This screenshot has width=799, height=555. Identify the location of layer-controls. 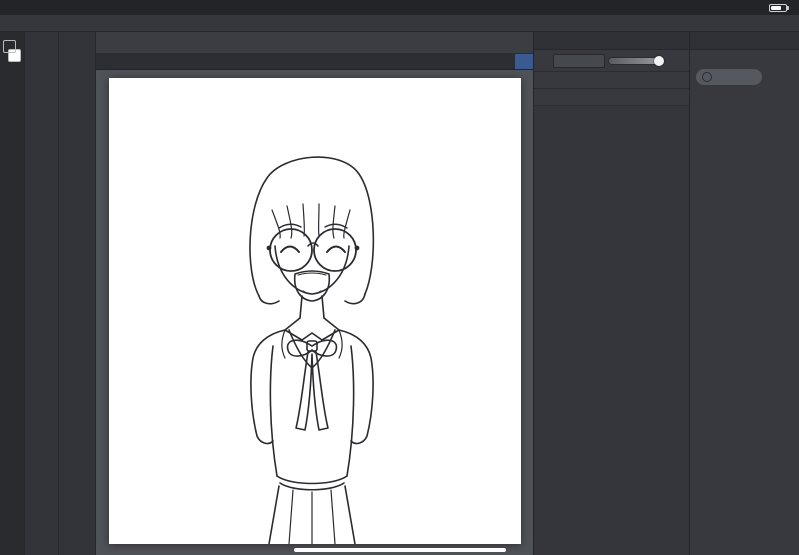
(611, 61).